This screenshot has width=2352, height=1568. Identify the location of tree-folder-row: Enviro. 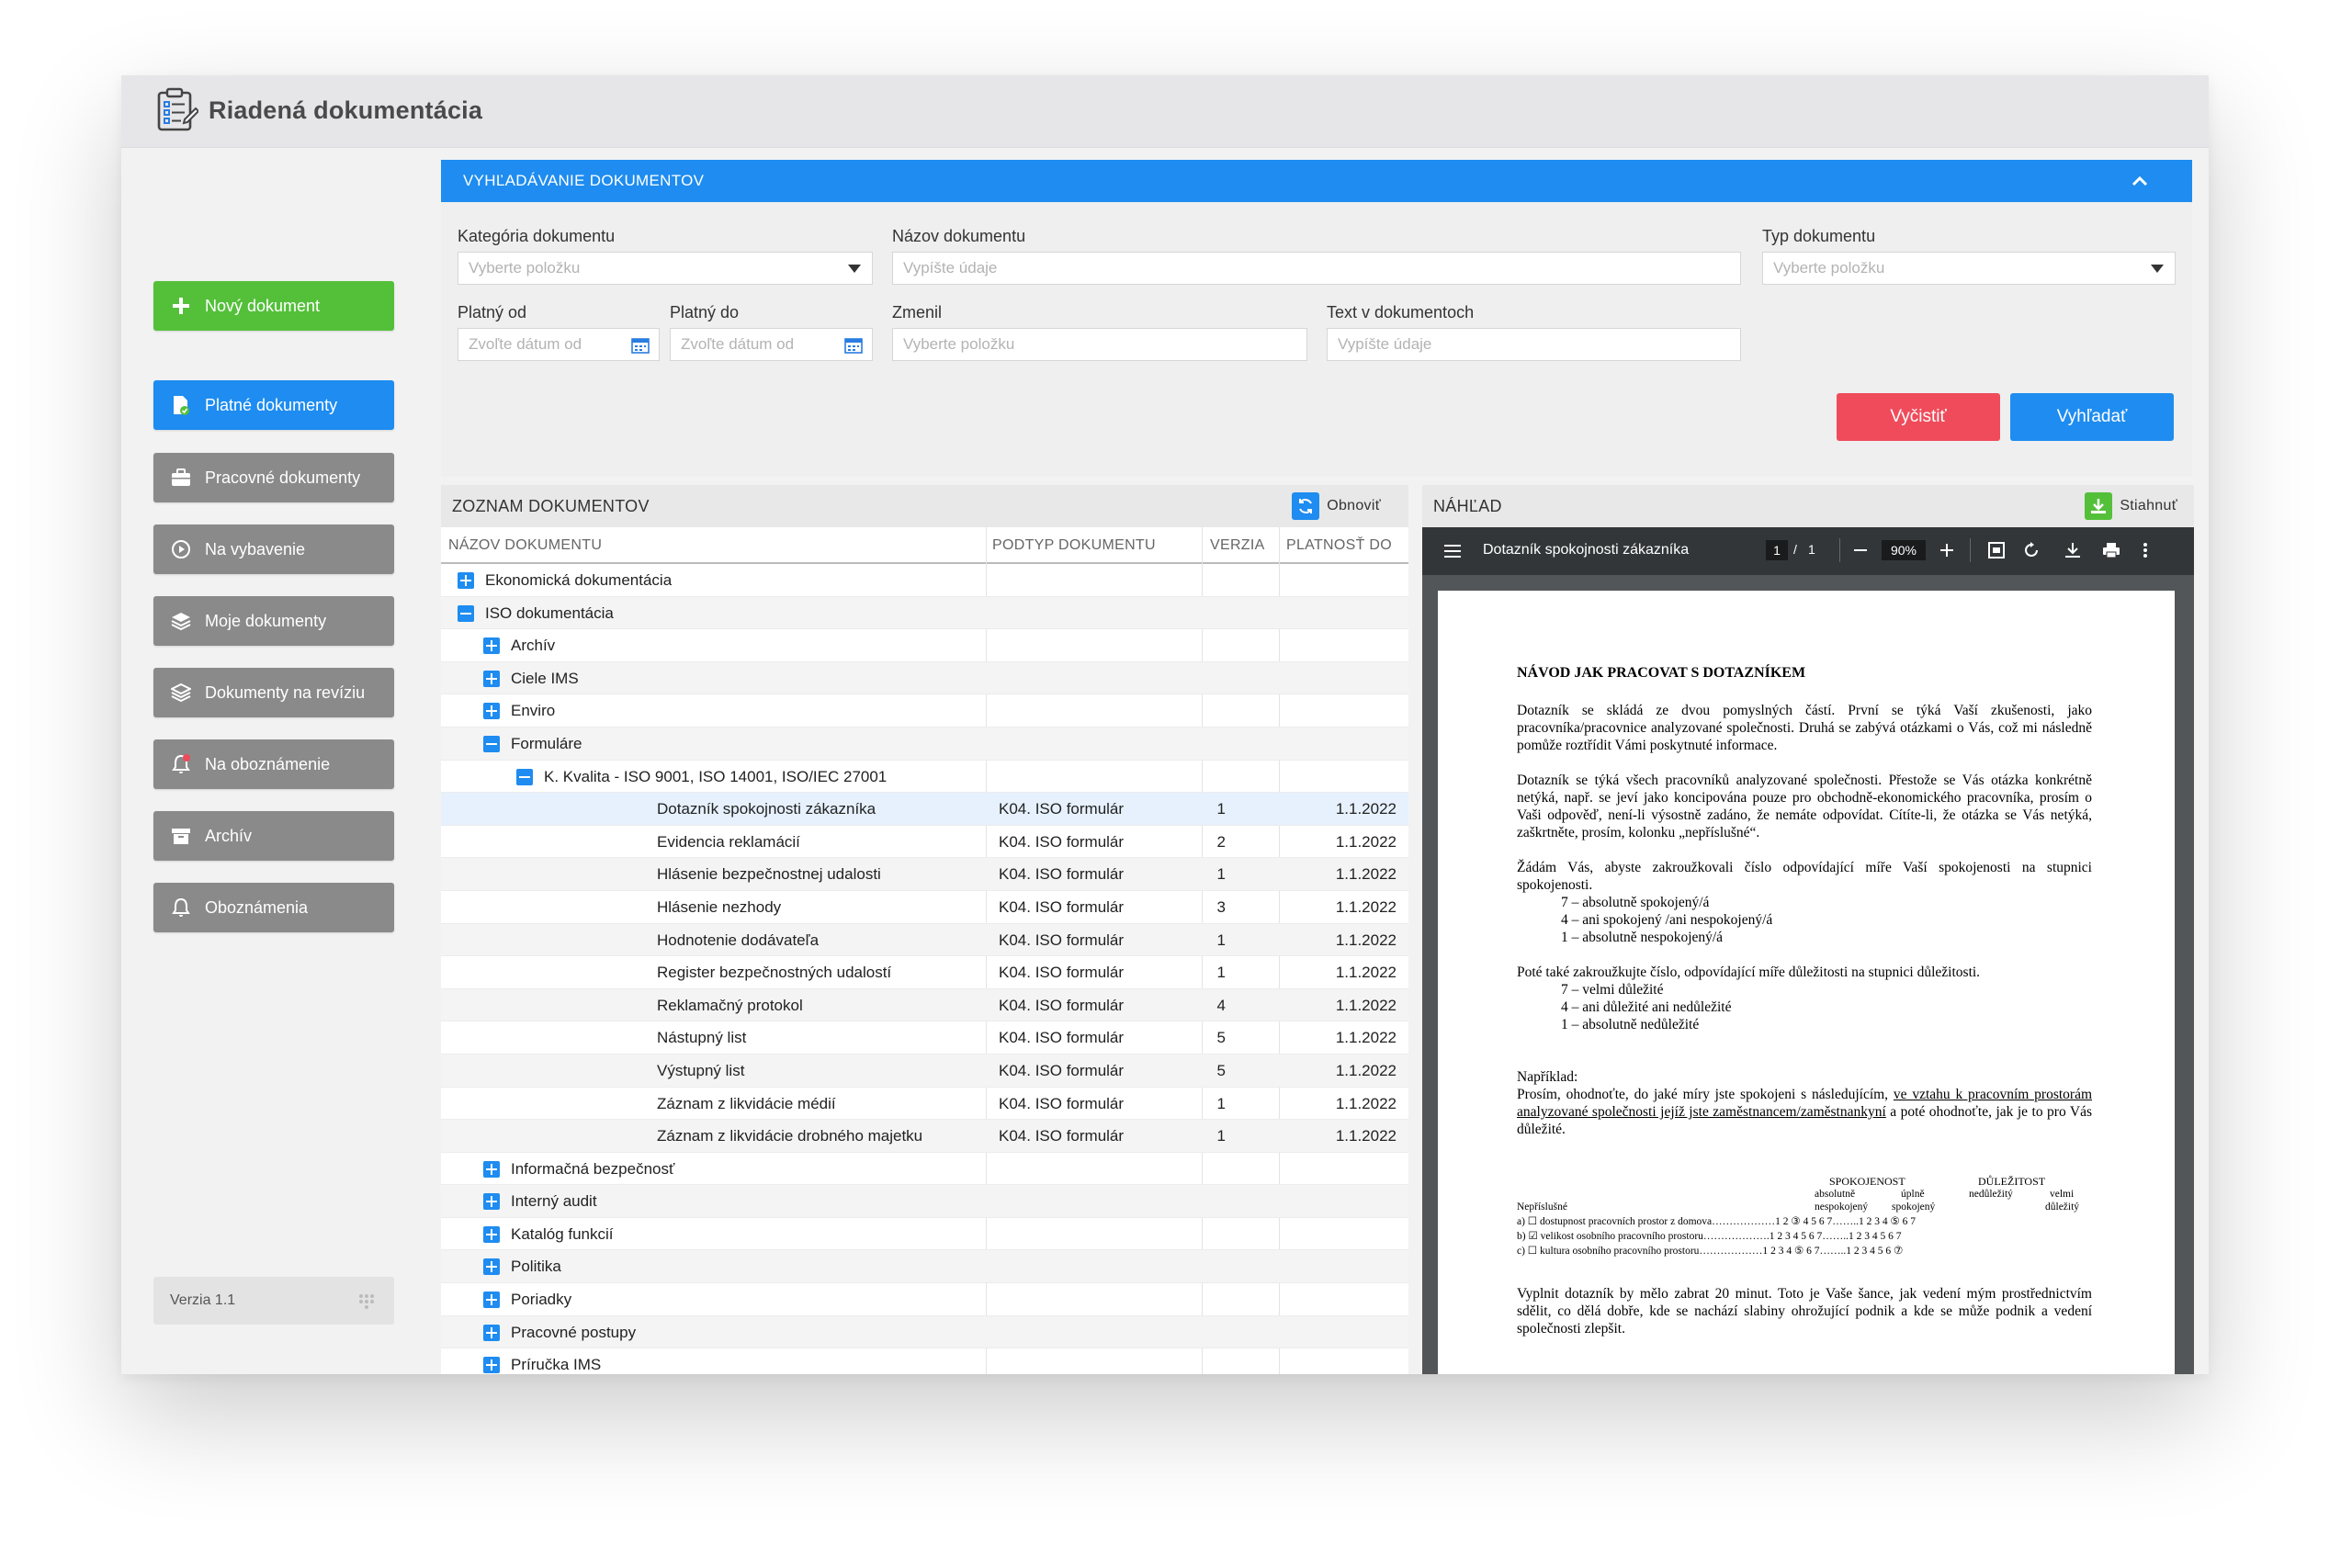
(924, 711).